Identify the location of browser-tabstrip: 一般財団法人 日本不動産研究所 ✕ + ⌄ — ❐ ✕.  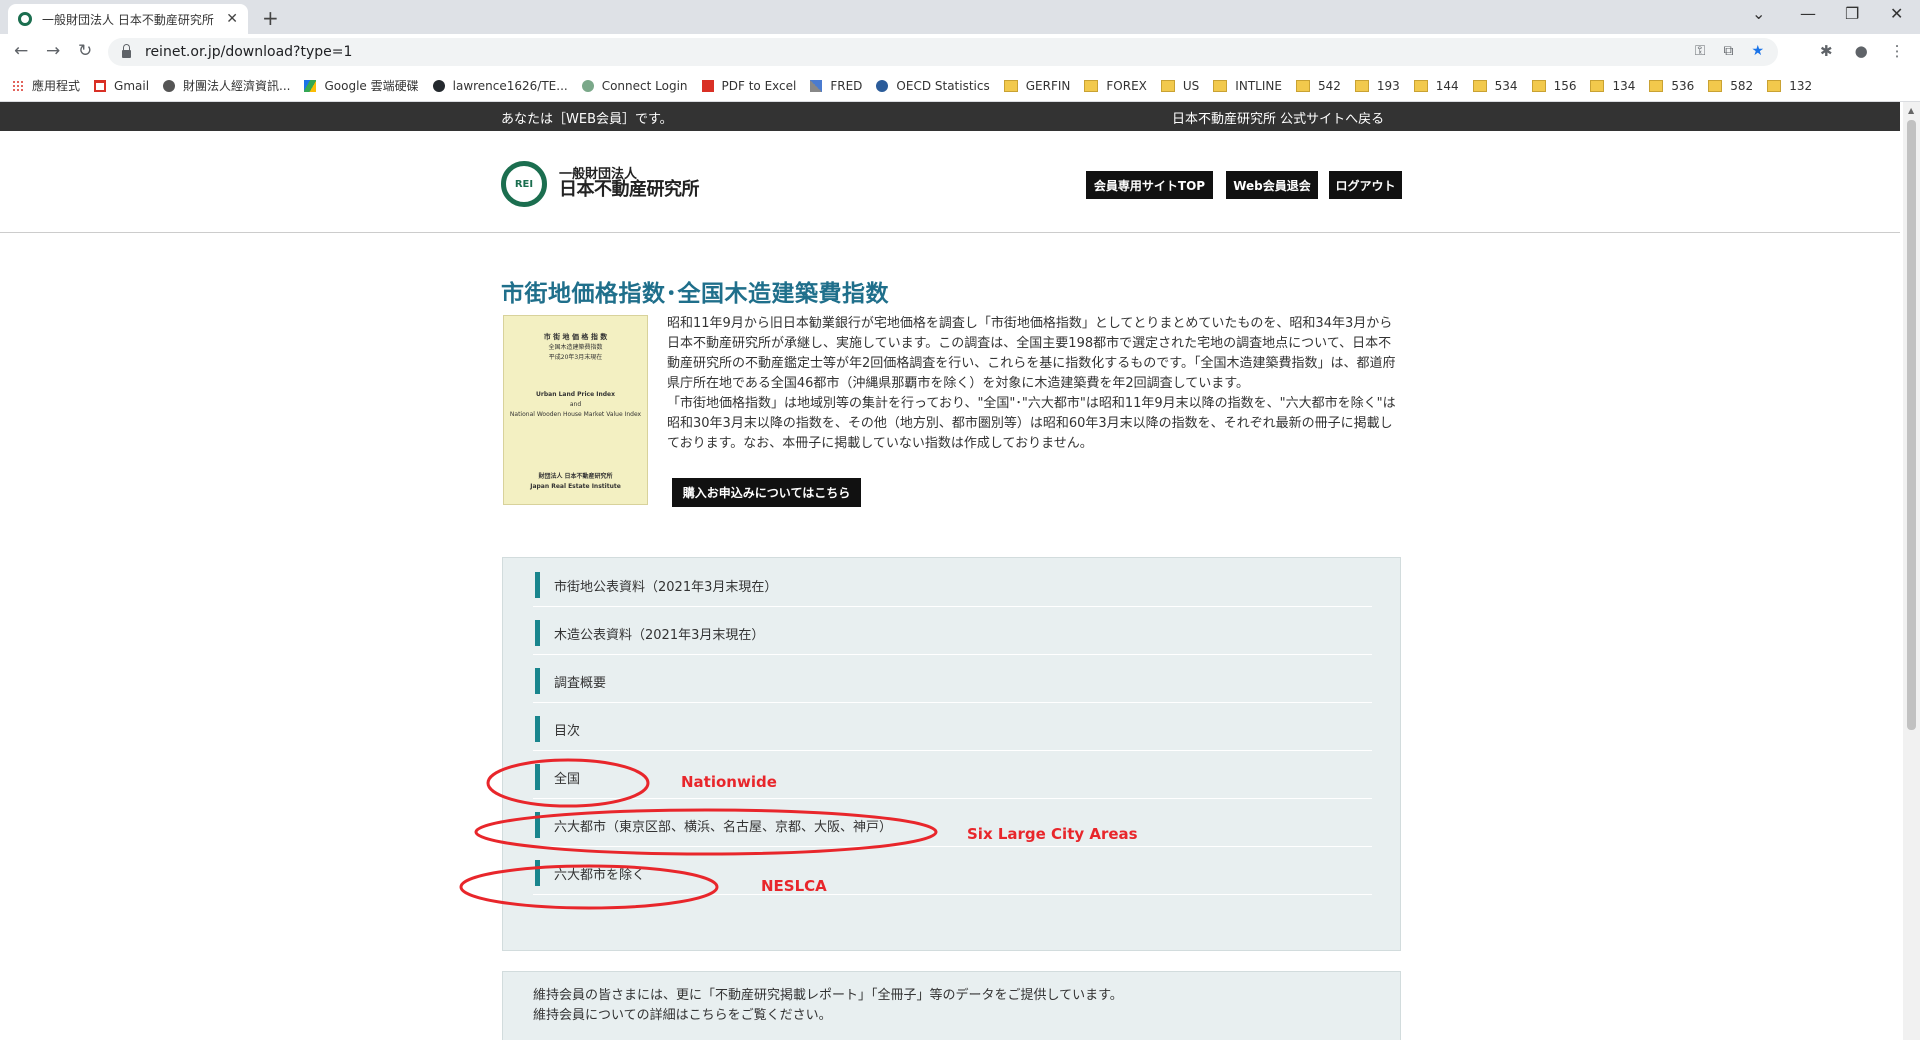
(960, 17).